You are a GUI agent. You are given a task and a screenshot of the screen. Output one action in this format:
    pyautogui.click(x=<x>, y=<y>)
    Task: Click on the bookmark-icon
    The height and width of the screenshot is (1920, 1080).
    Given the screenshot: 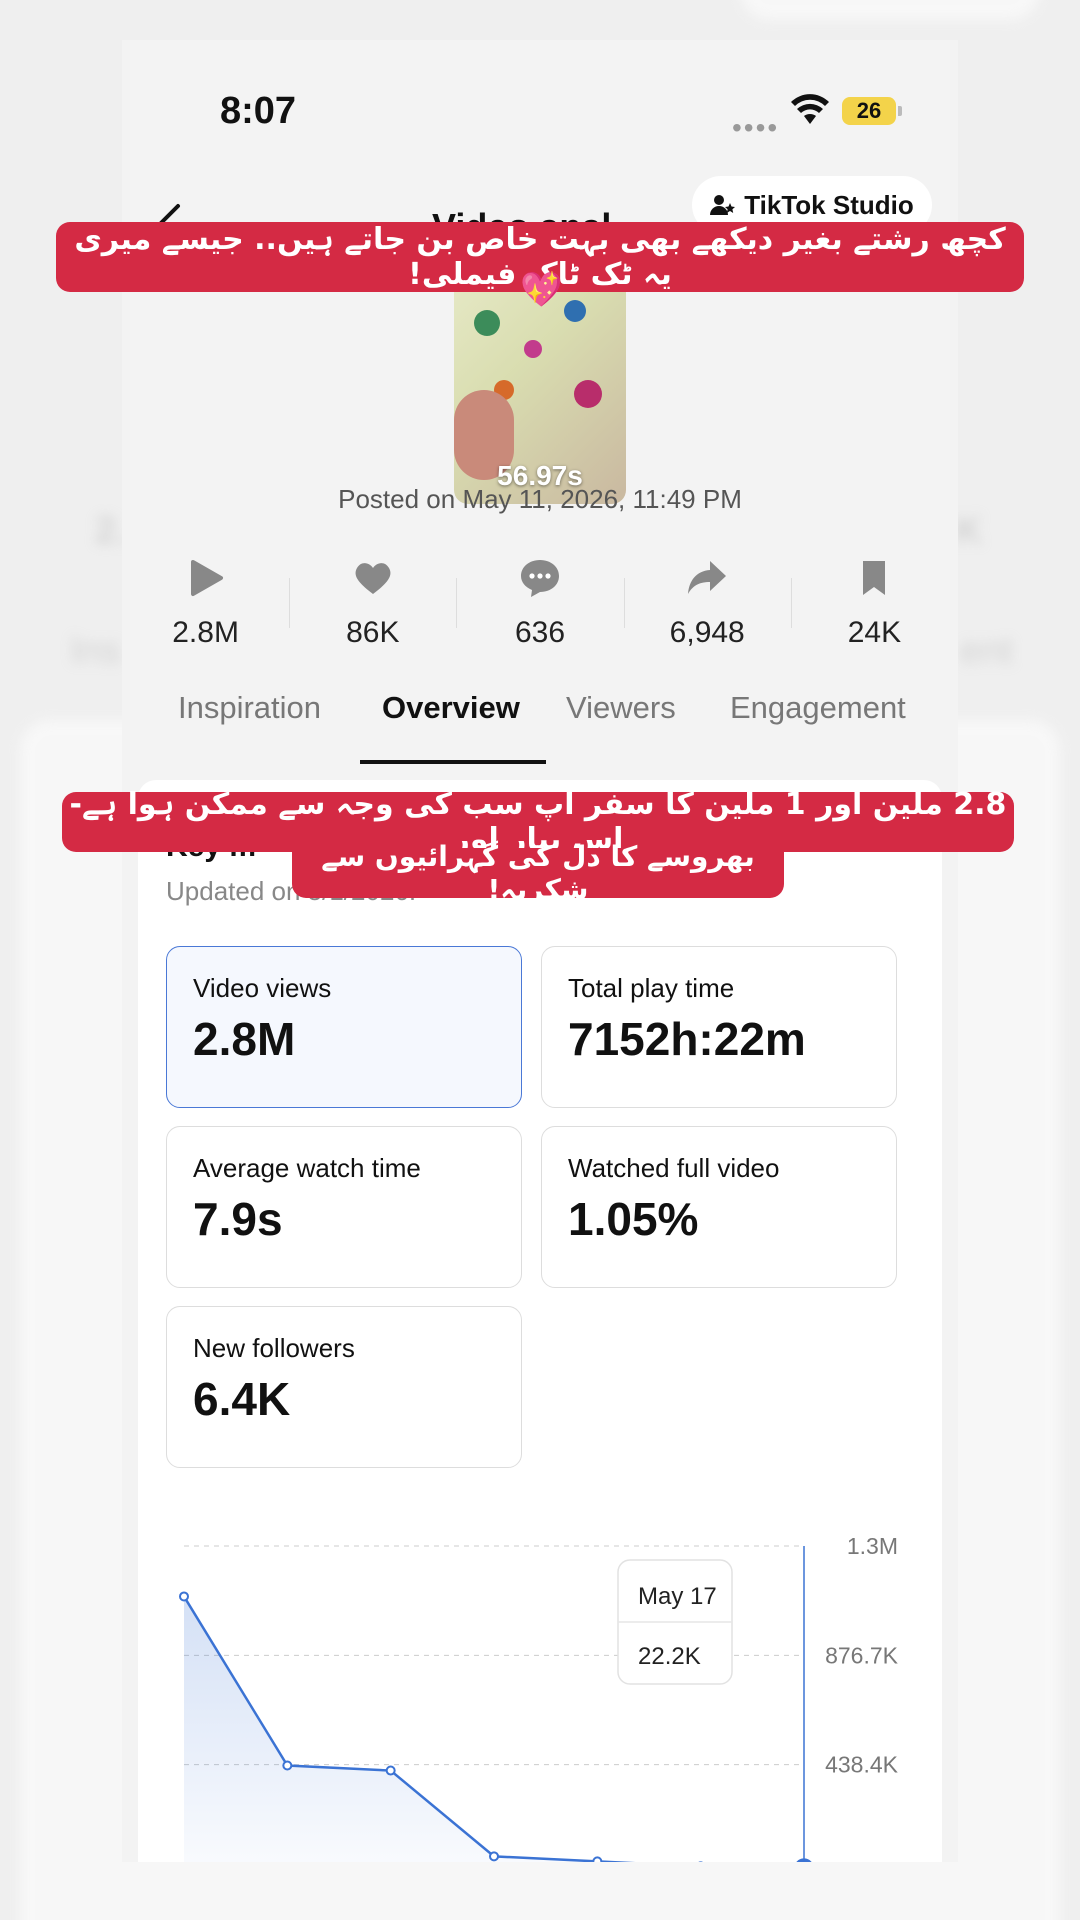 What is the action you would take?
    pyautogui.click(x=874, y=578)
    